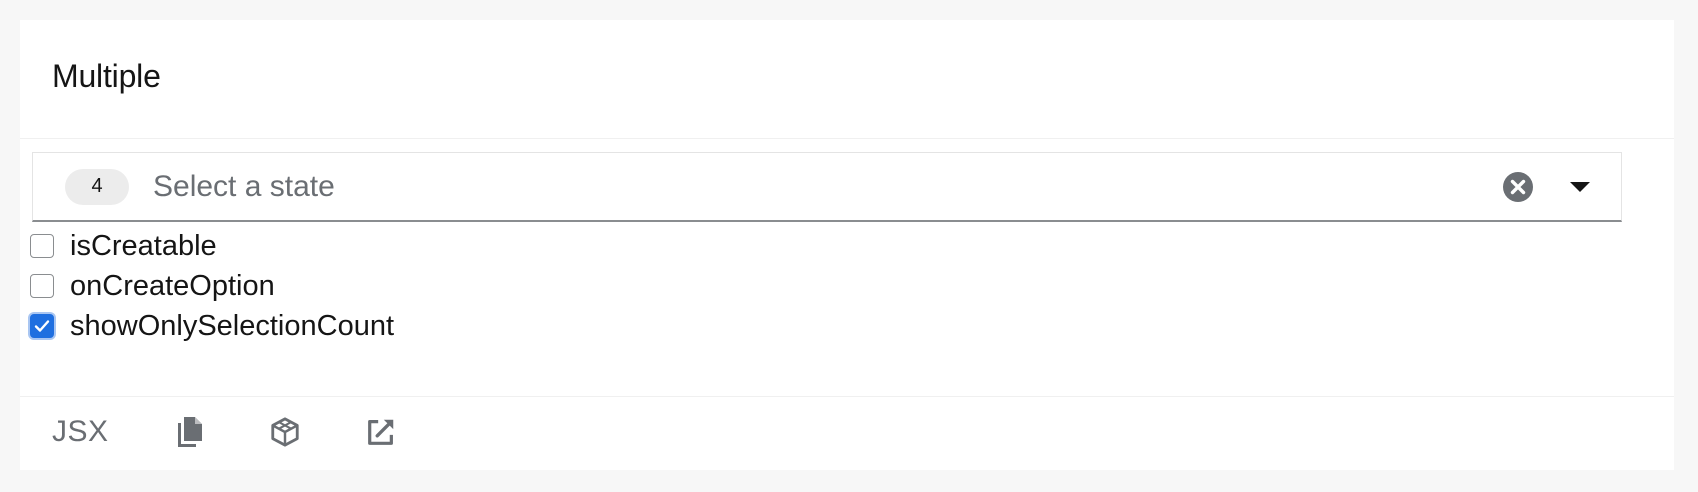 The height and width of the screenshot is (492, 1698). I want to click on codesandbox-button, so click(285, 432).